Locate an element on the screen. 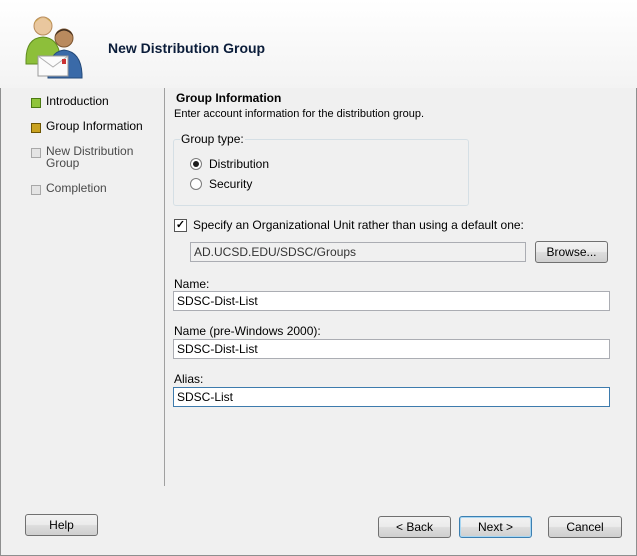  ou-checkbox: ✓ is located at coordinates (180, 225).